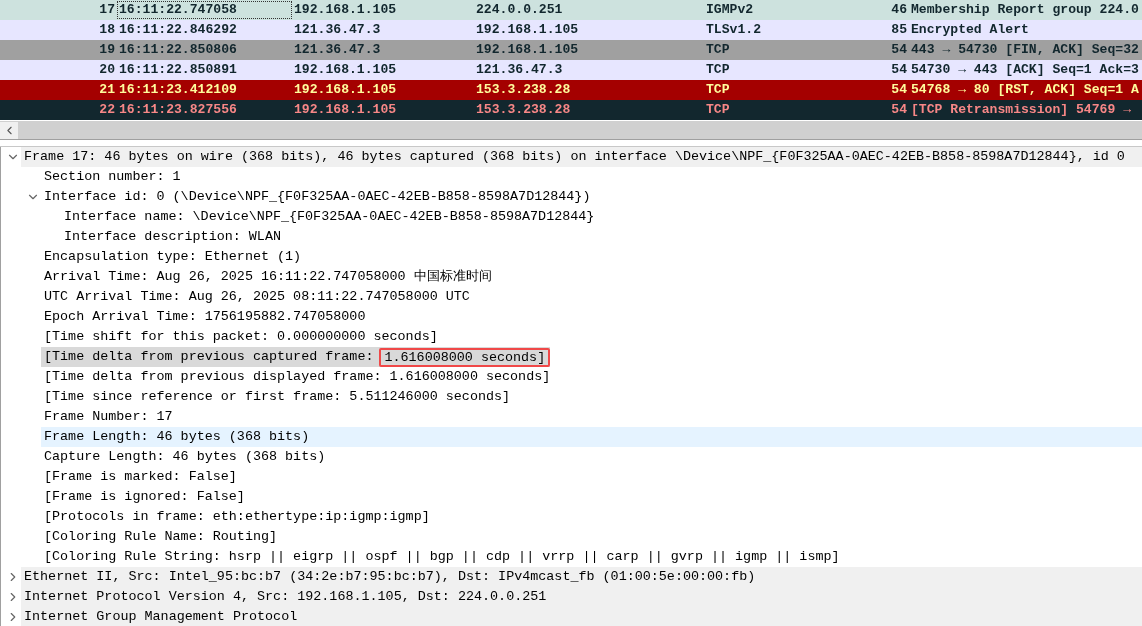 Image resolution: width=1142 pixels, height=626 pixels. I want to click on table-cell: 16:11:22.747058, so click(204, 10).